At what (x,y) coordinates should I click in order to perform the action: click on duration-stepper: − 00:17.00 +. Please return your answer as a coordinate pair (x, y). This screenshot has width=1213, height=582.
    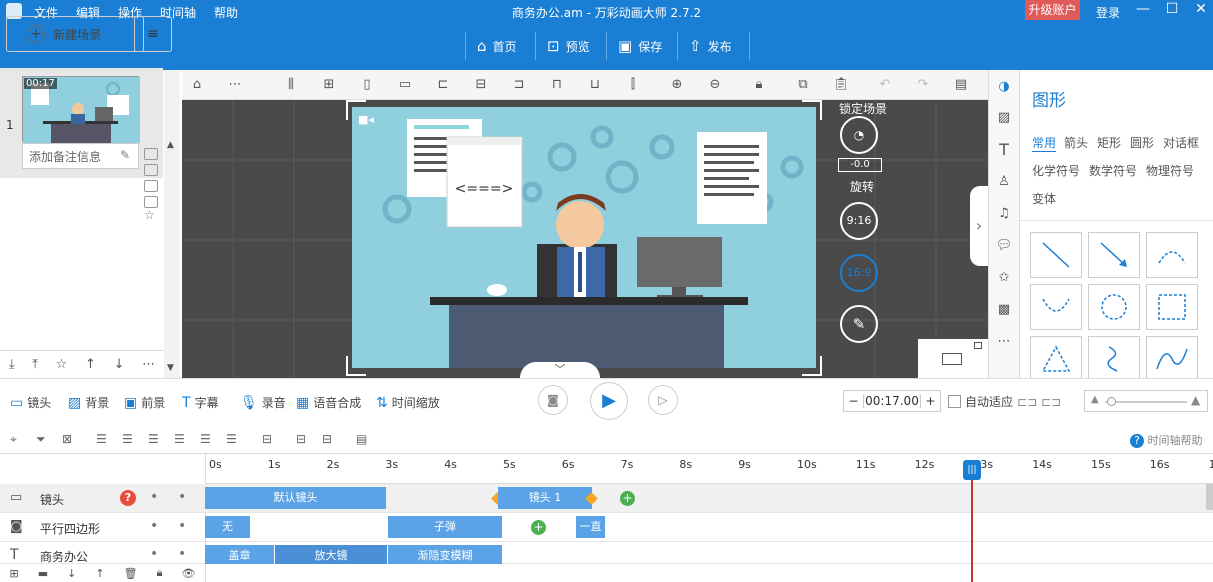
    Looking at the image, I should click on (892, 401).